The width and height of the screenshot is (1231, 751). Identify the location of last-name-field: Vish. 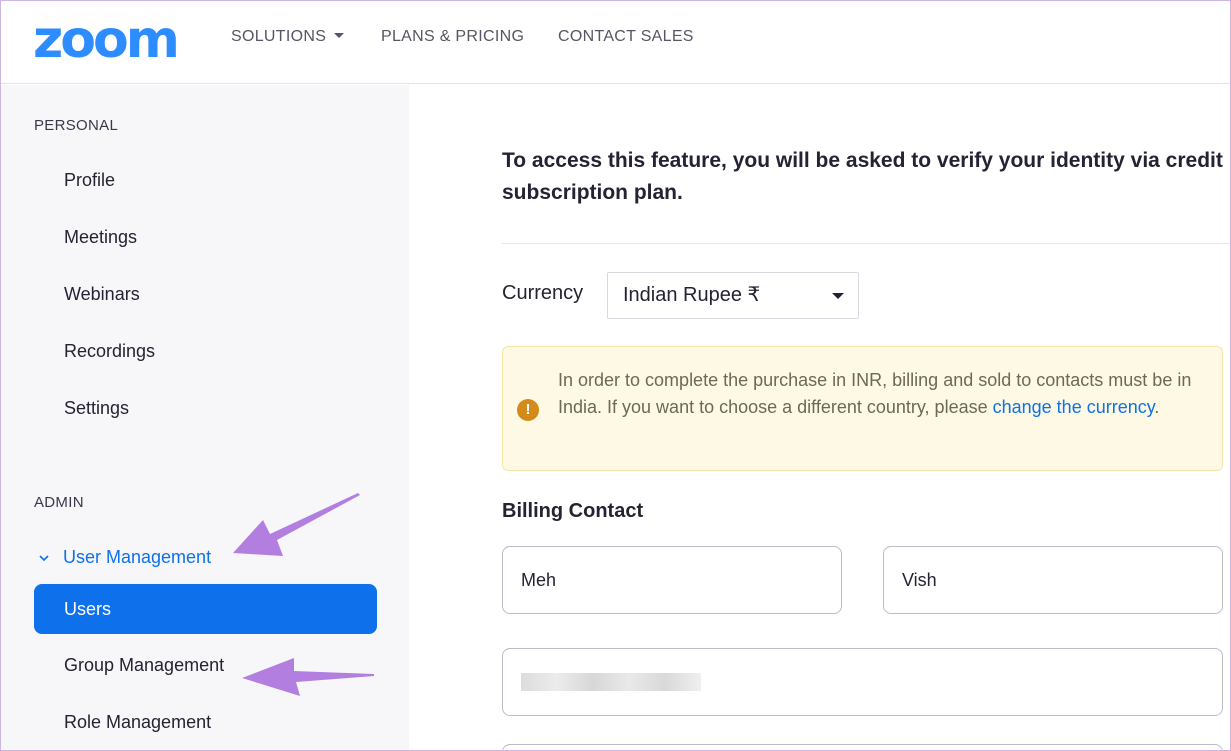
(1053, 580).